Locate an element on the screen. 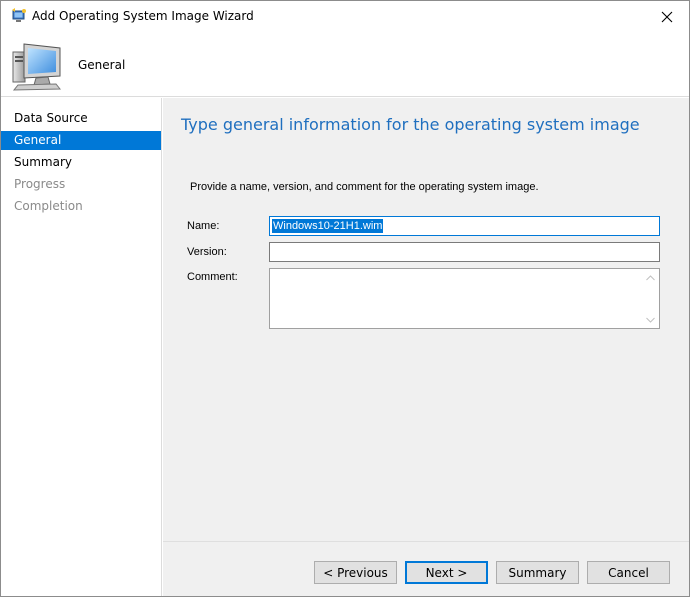  scroll-up-arrow is located at coordinates (650, 277).